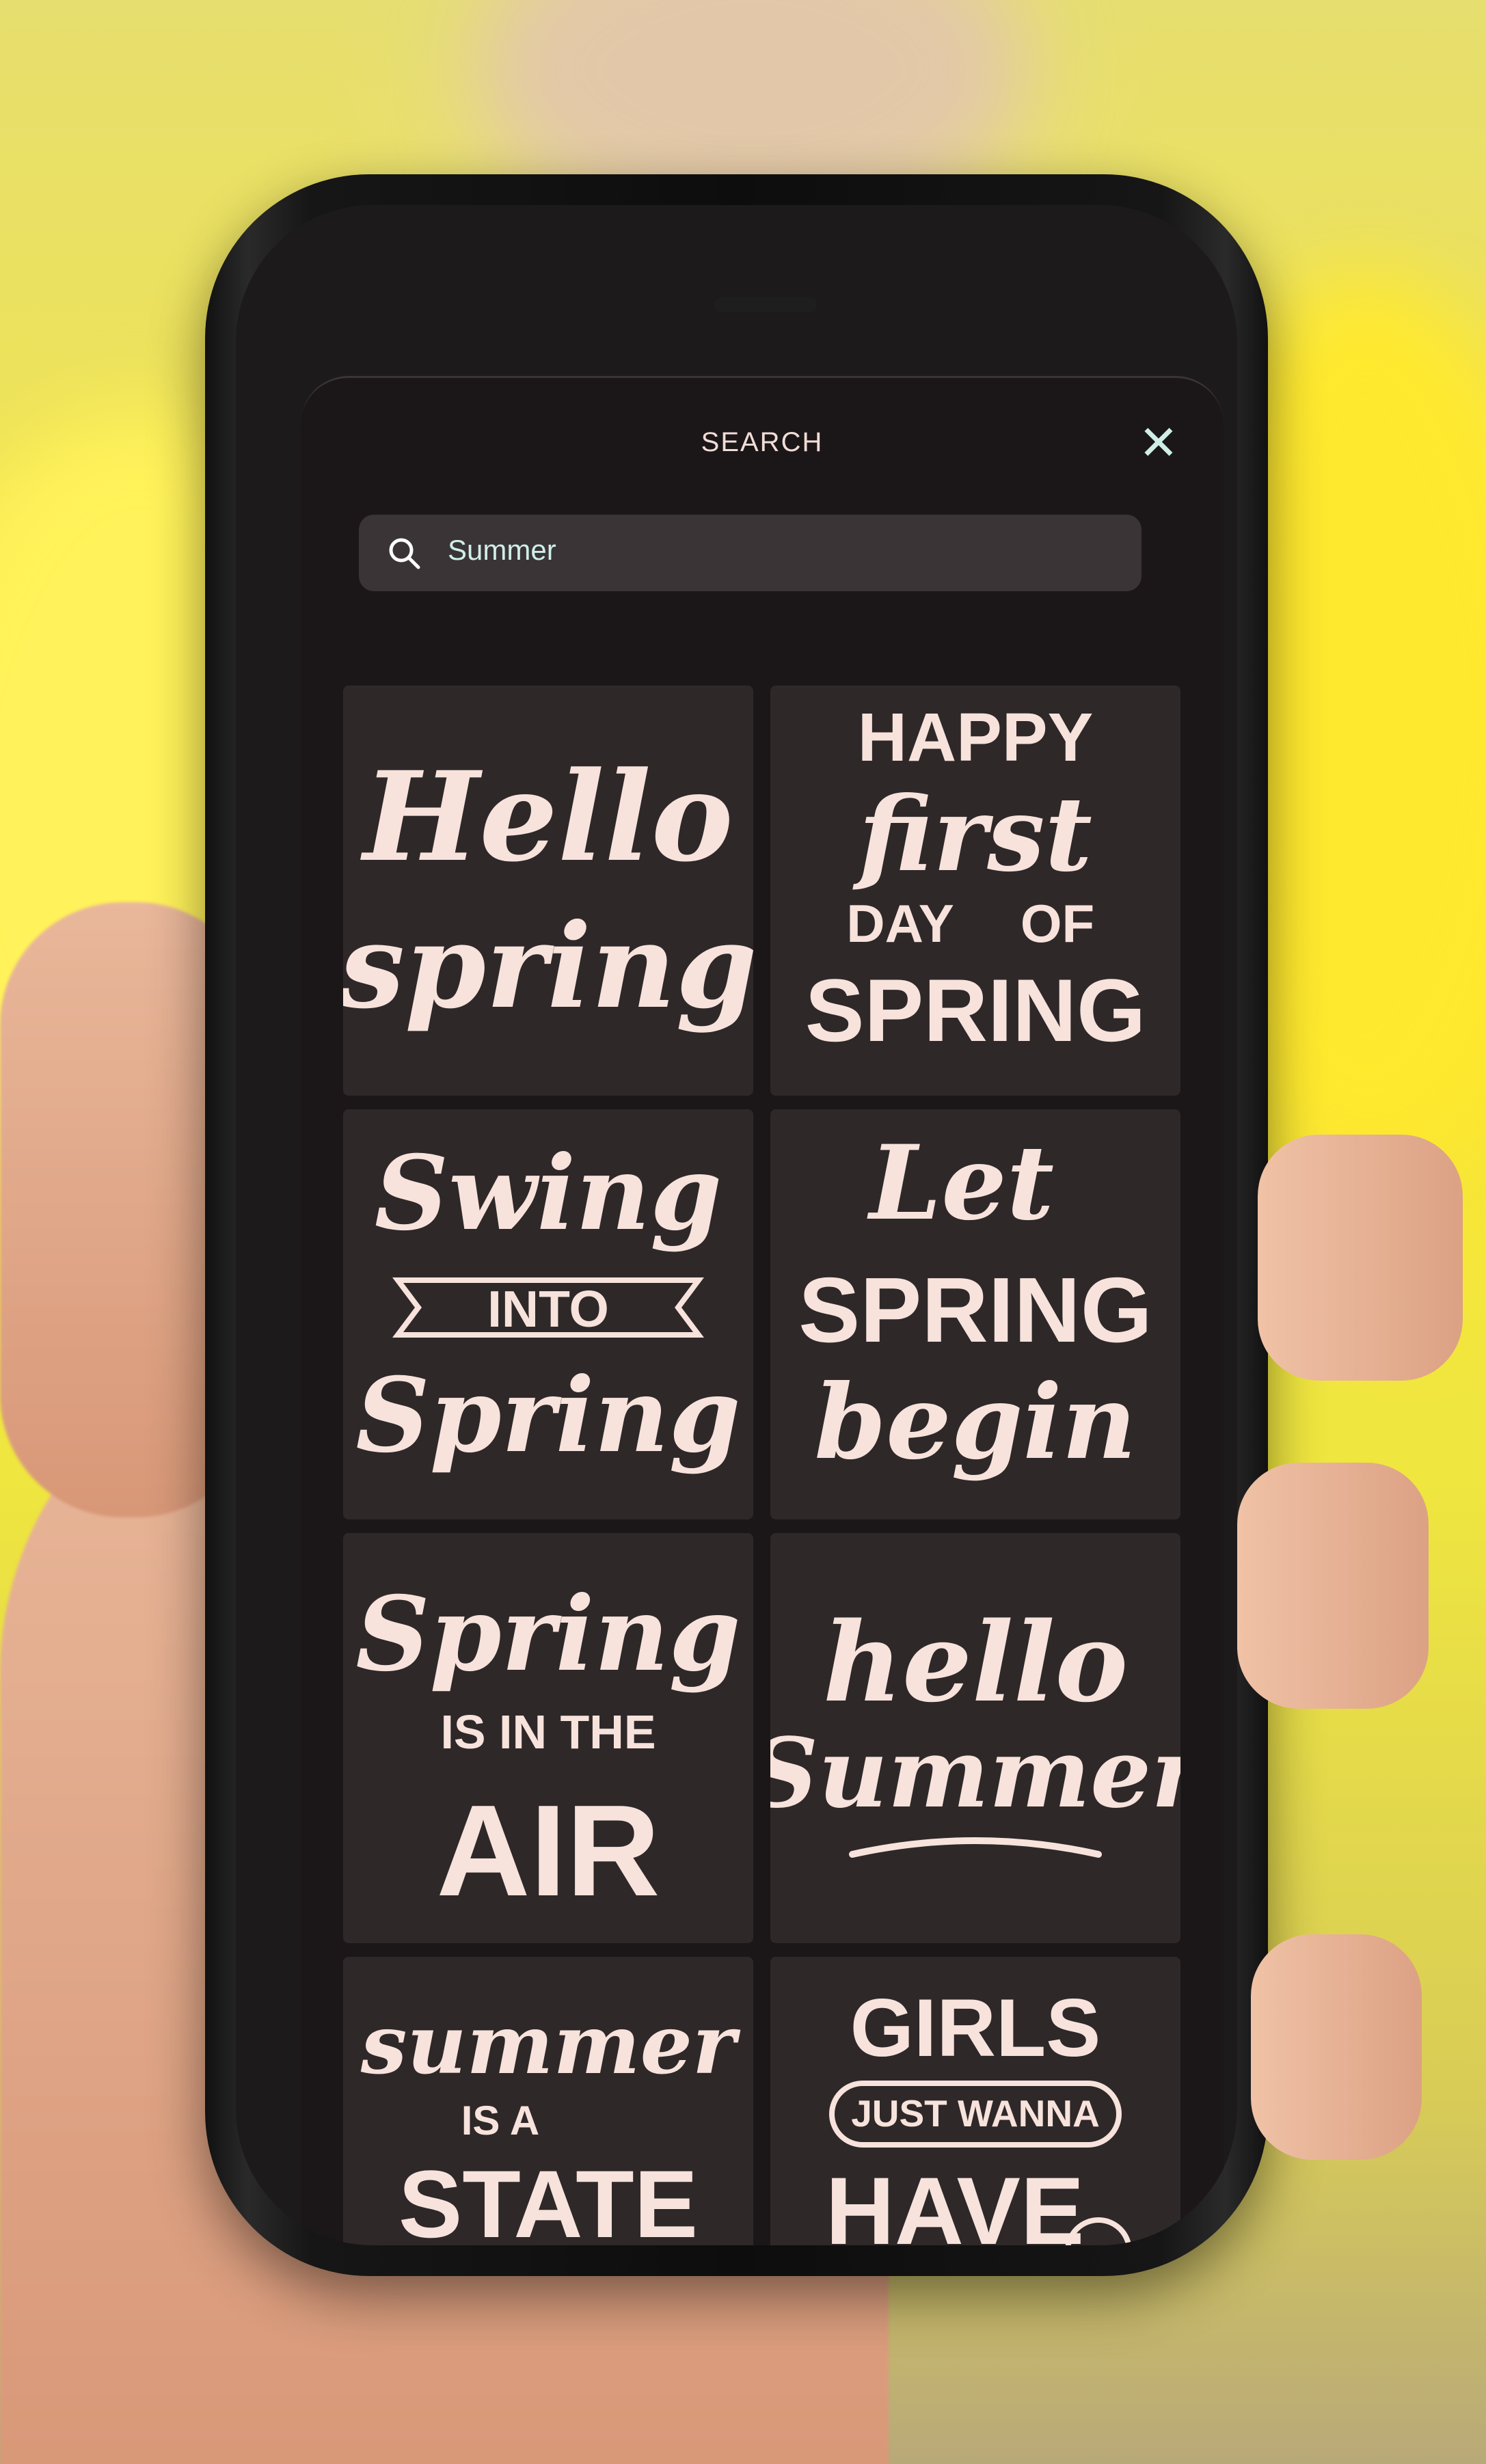 This screenshot has height=2464, width=1486. Describe the element at coordinates (762, 442) in the screenshot. I see `sheet-title: SEARCH` at that location.